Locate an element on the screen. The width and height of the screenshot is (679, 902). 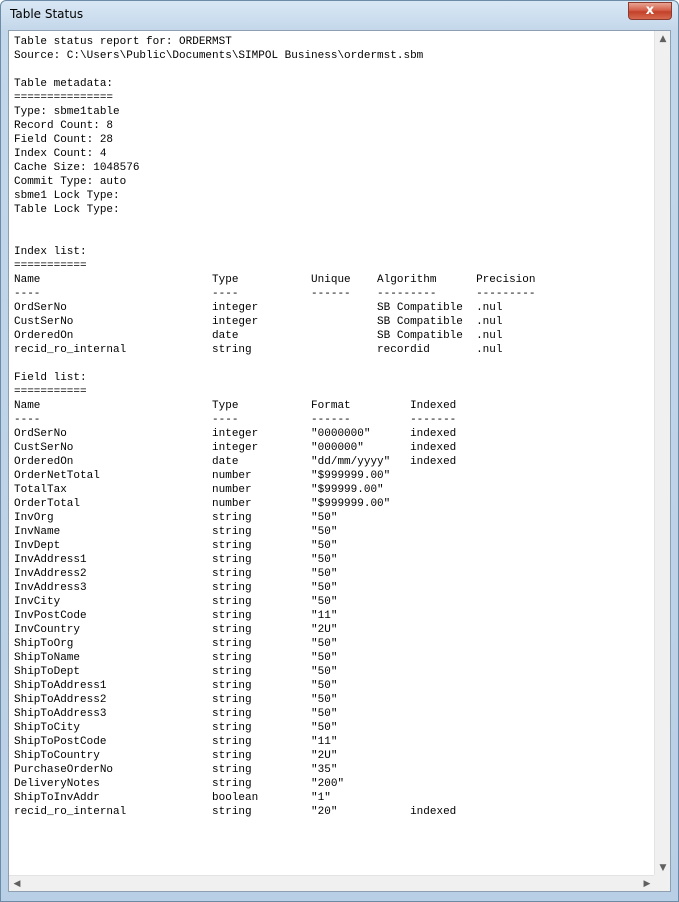
window-title: Table Status is located at coordinates (47, 14).